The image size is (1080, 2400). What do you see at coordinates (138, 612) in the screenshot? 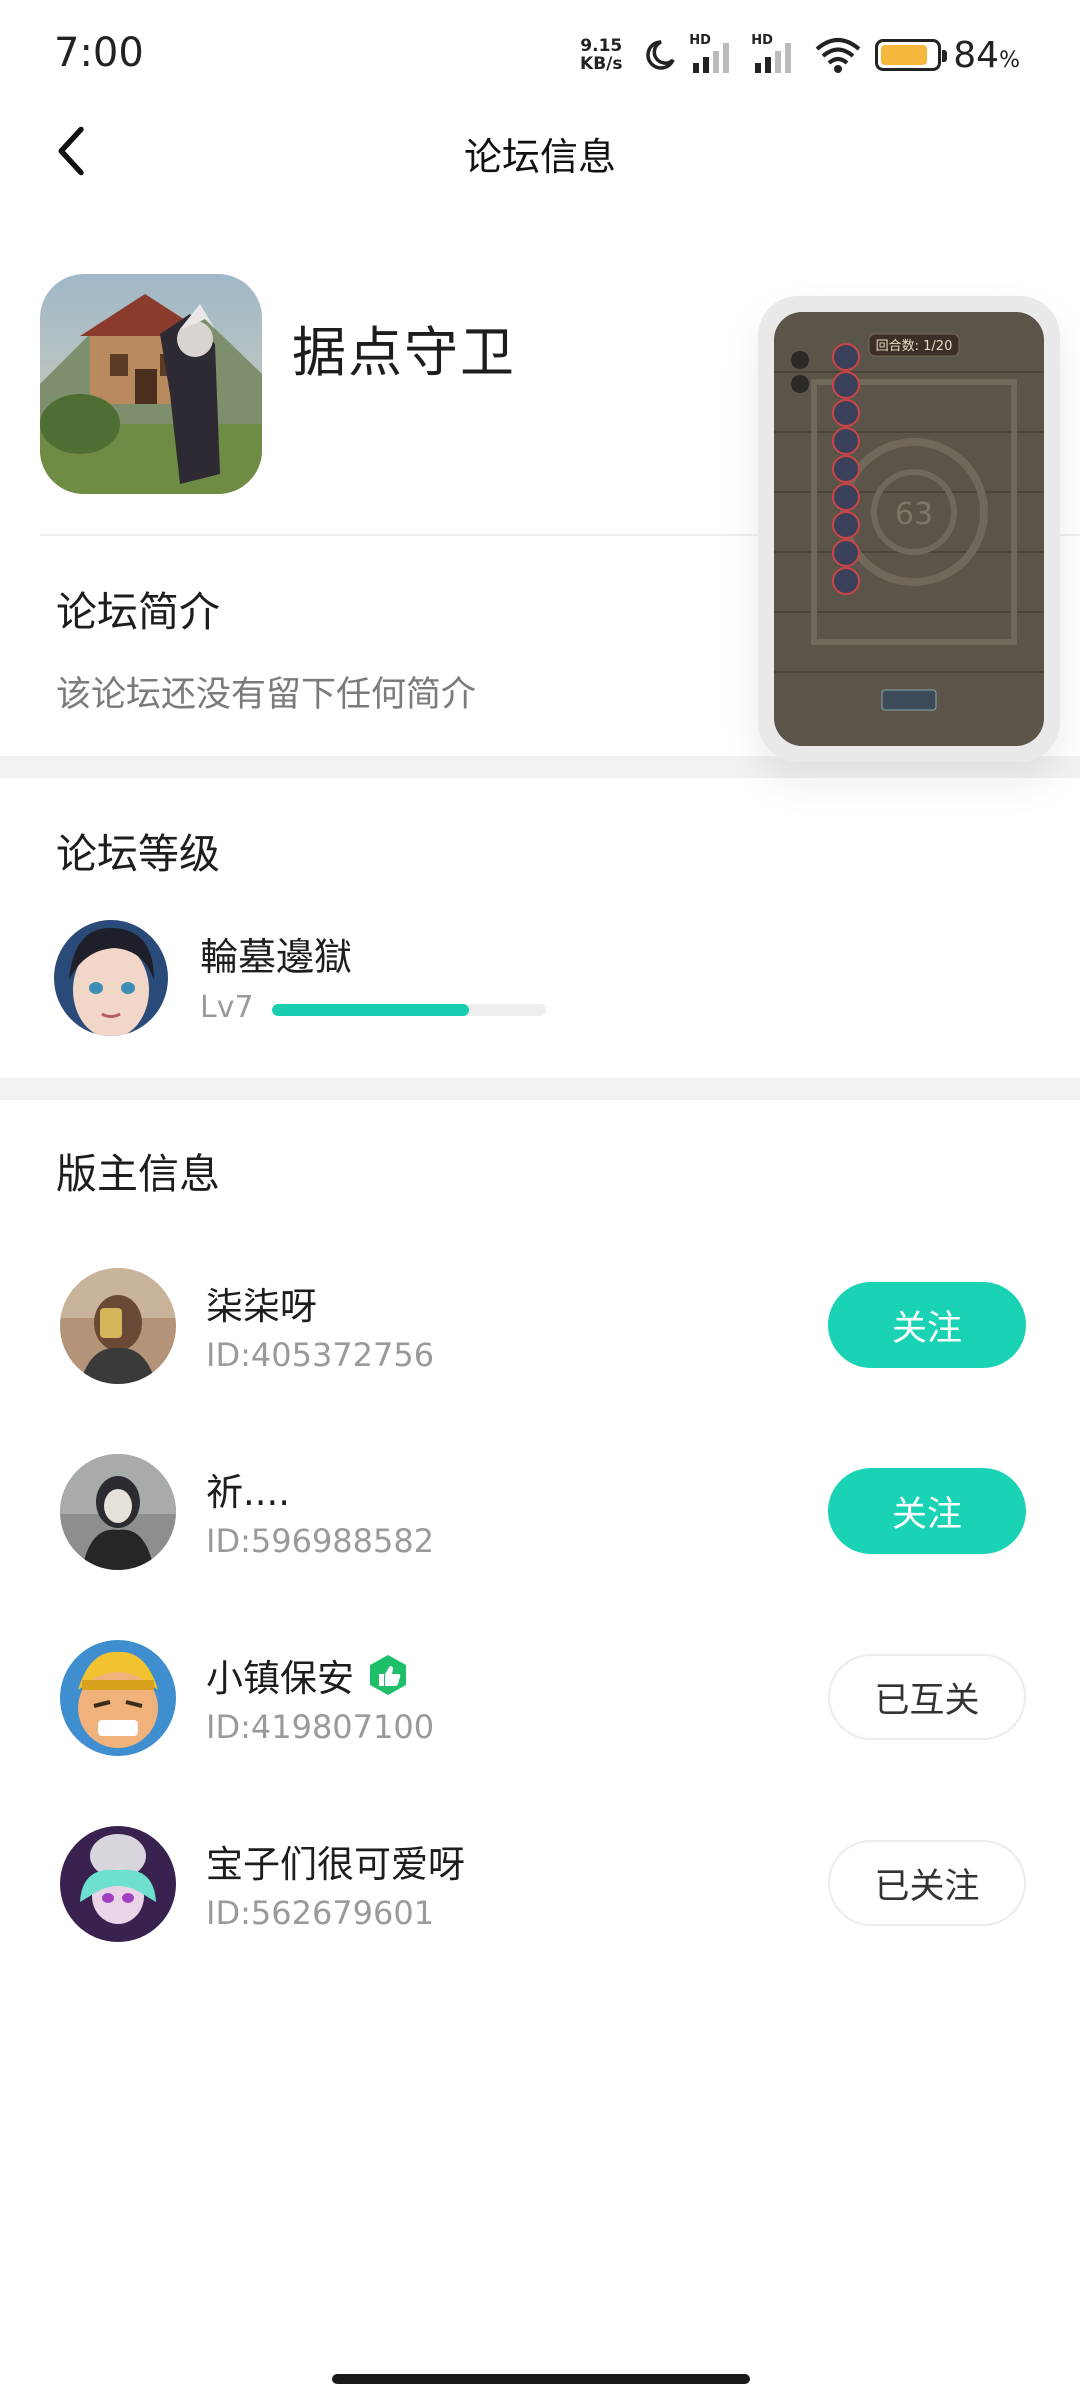
I see `intro-section-title: 论坛简介` at bounding box center [138, 612].